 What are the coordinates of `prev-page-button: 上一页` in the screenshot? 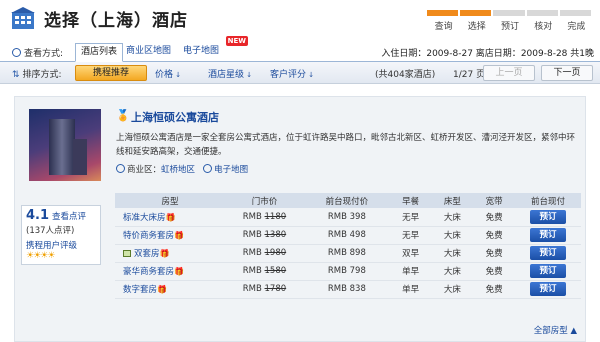 It's located at (509, 73).